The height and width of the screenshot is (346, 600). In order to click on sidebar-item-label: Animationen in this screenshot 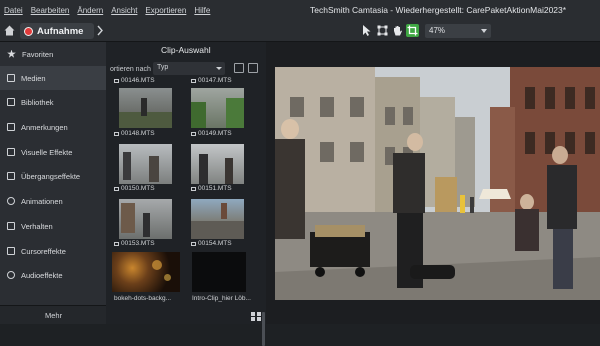, I will do `click(42, 201)`.